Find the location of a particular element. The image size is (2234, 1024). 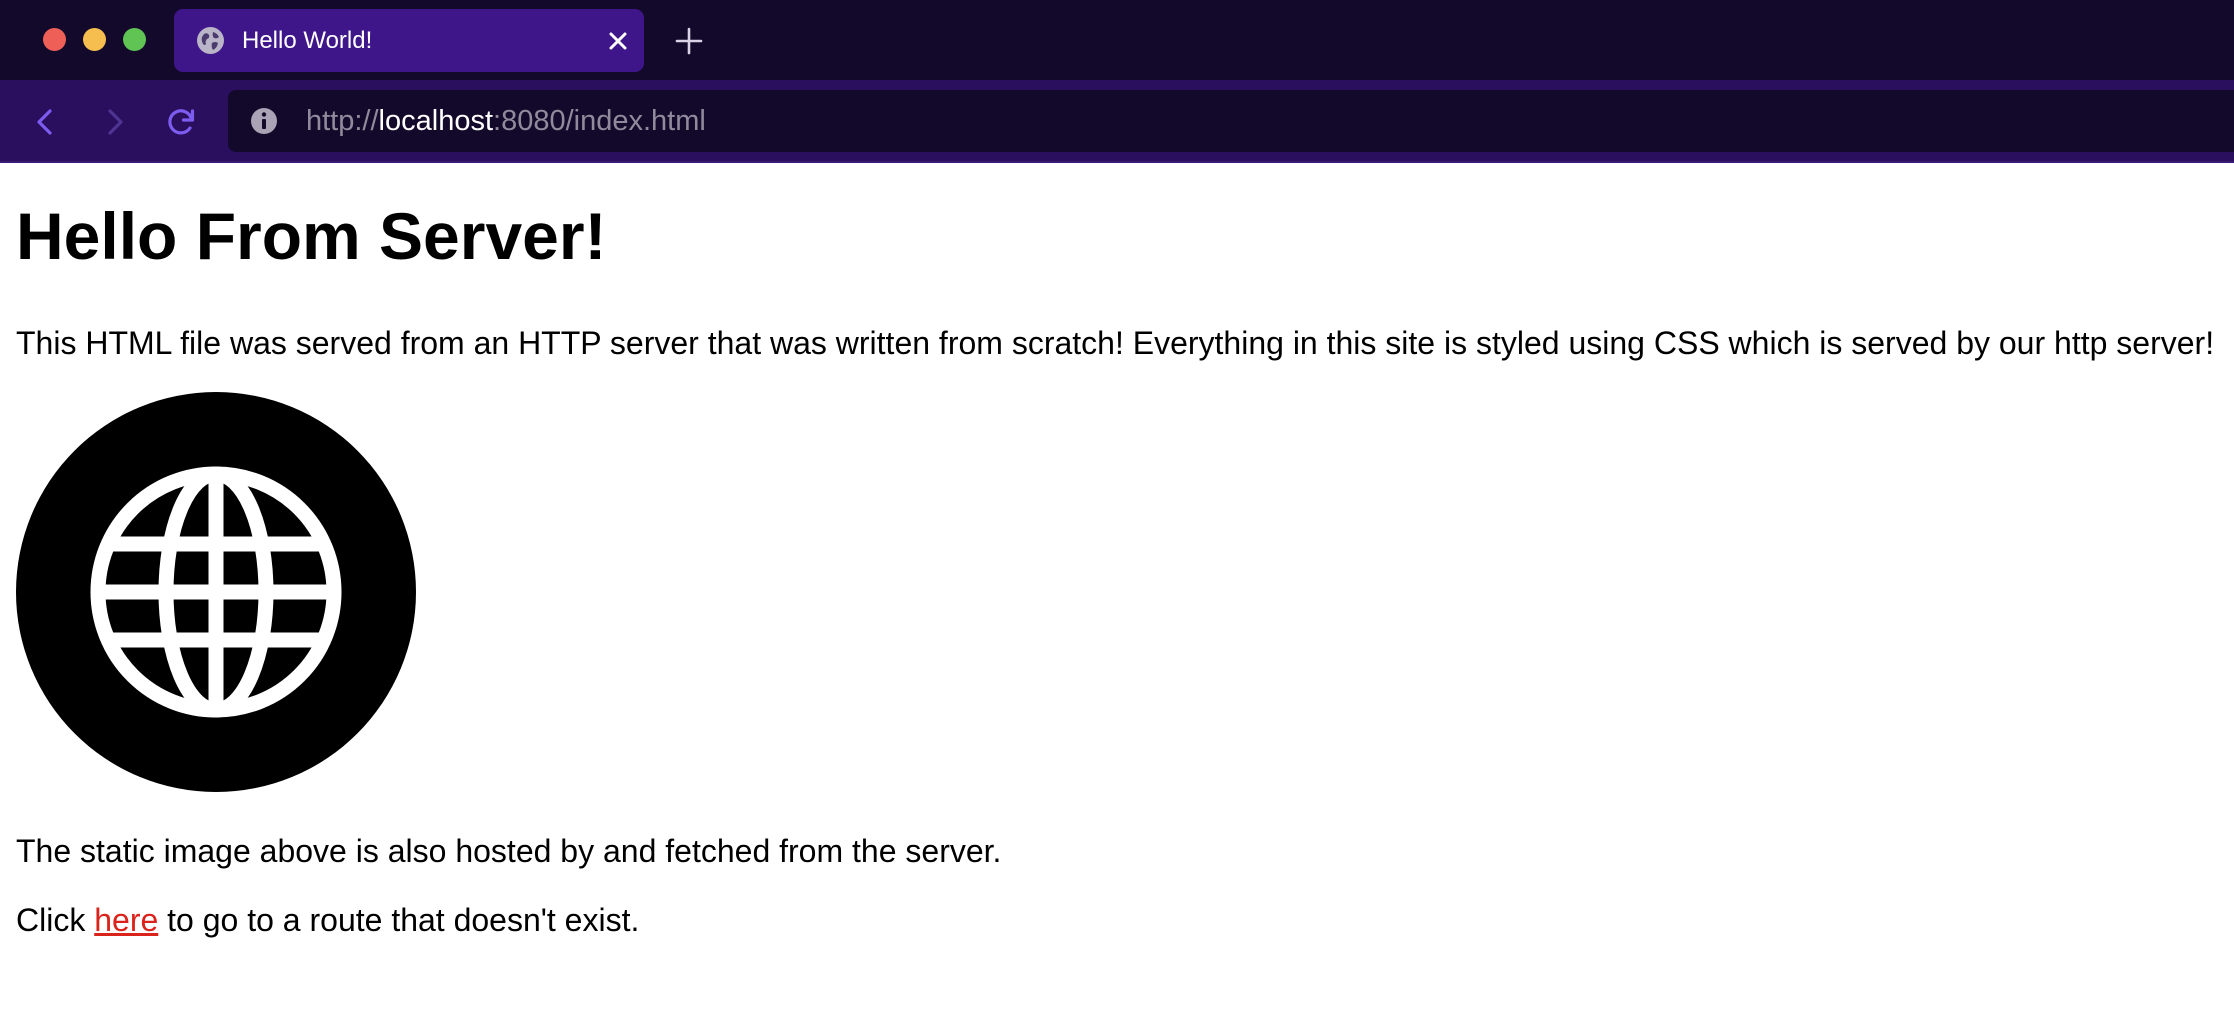

chevron-left-icon is located at coordinates (46, 122).